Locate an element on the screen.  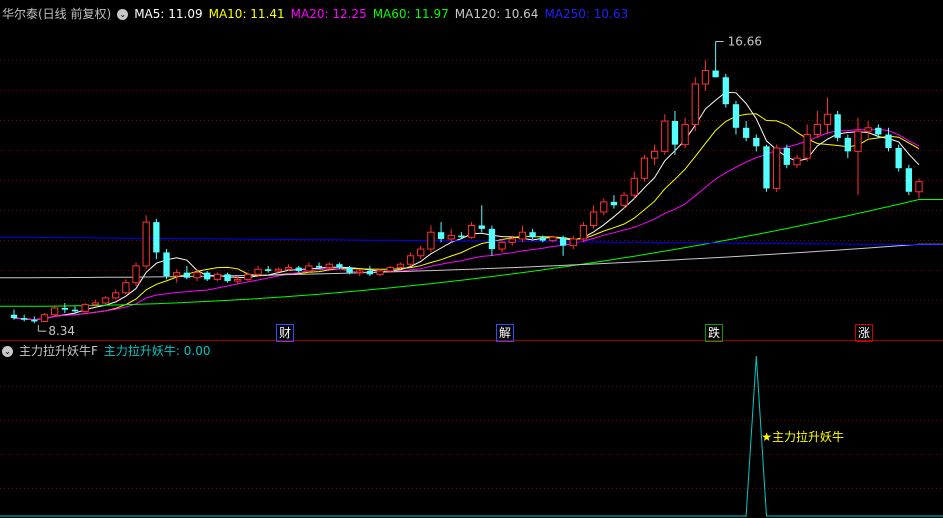
ma-line-ma120 is located at coordinates (471, 261).